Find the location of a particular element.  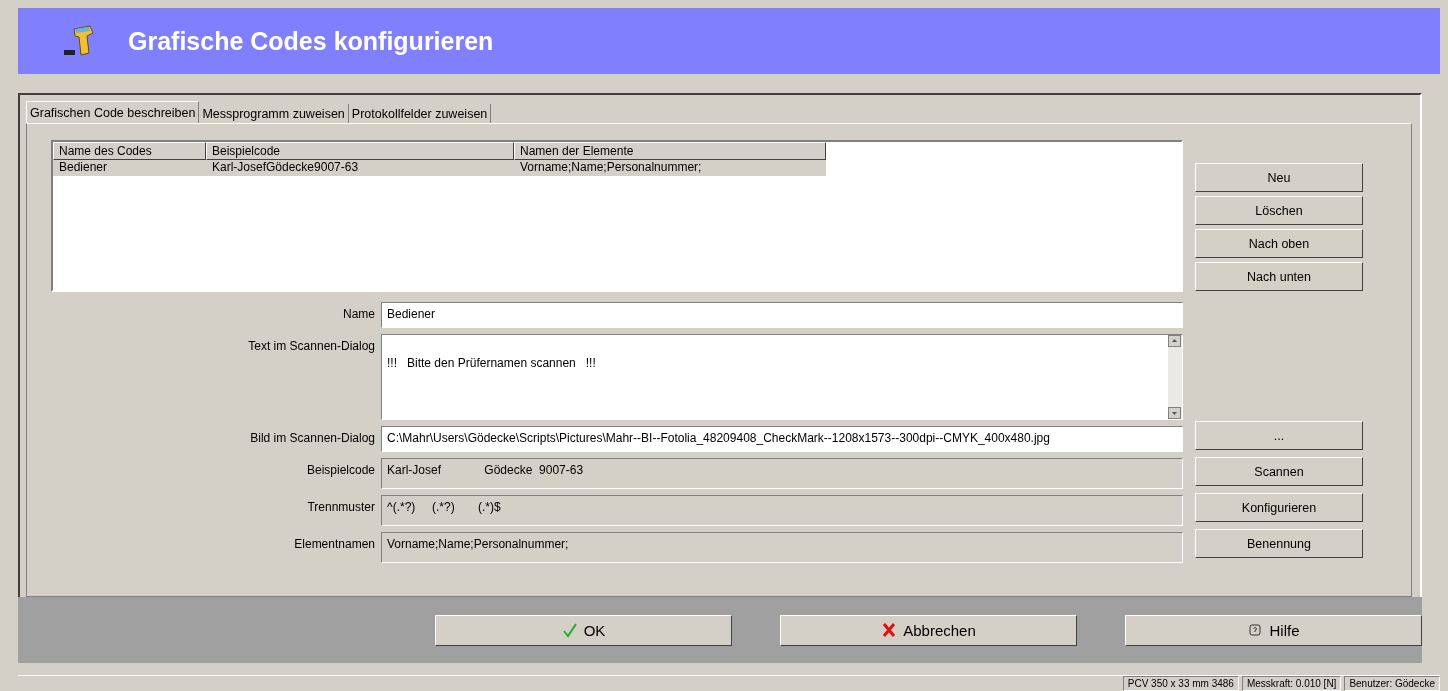

text-area: !!! Bitte den Prüfernamen scannen !!! is located at coordinates (782, 377).